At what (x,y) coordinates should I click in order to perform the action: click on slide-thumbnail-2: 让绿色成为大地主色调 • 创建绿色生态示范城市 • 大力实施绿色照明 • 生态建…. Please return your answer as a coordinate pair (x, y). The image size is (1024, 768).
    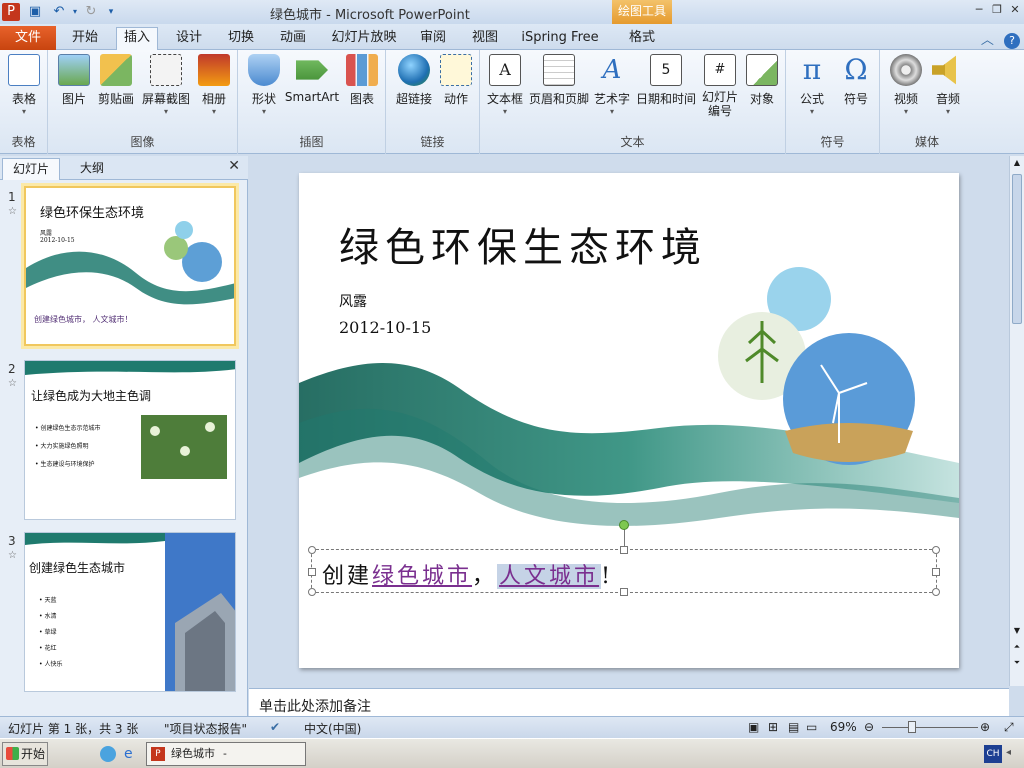
    Looking at the image, I should click on (130, 440).